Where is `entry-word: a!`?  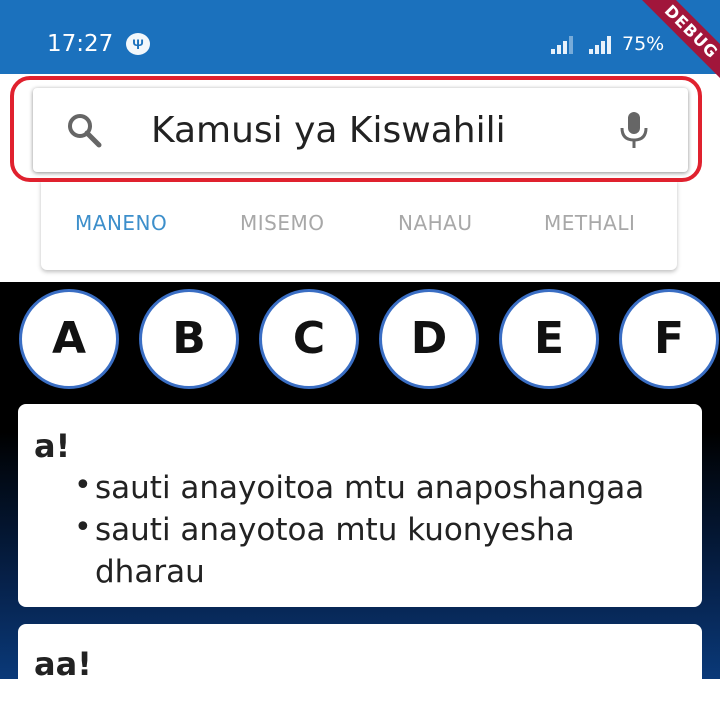
entry-word: a! is located at coordinates (52, 446).